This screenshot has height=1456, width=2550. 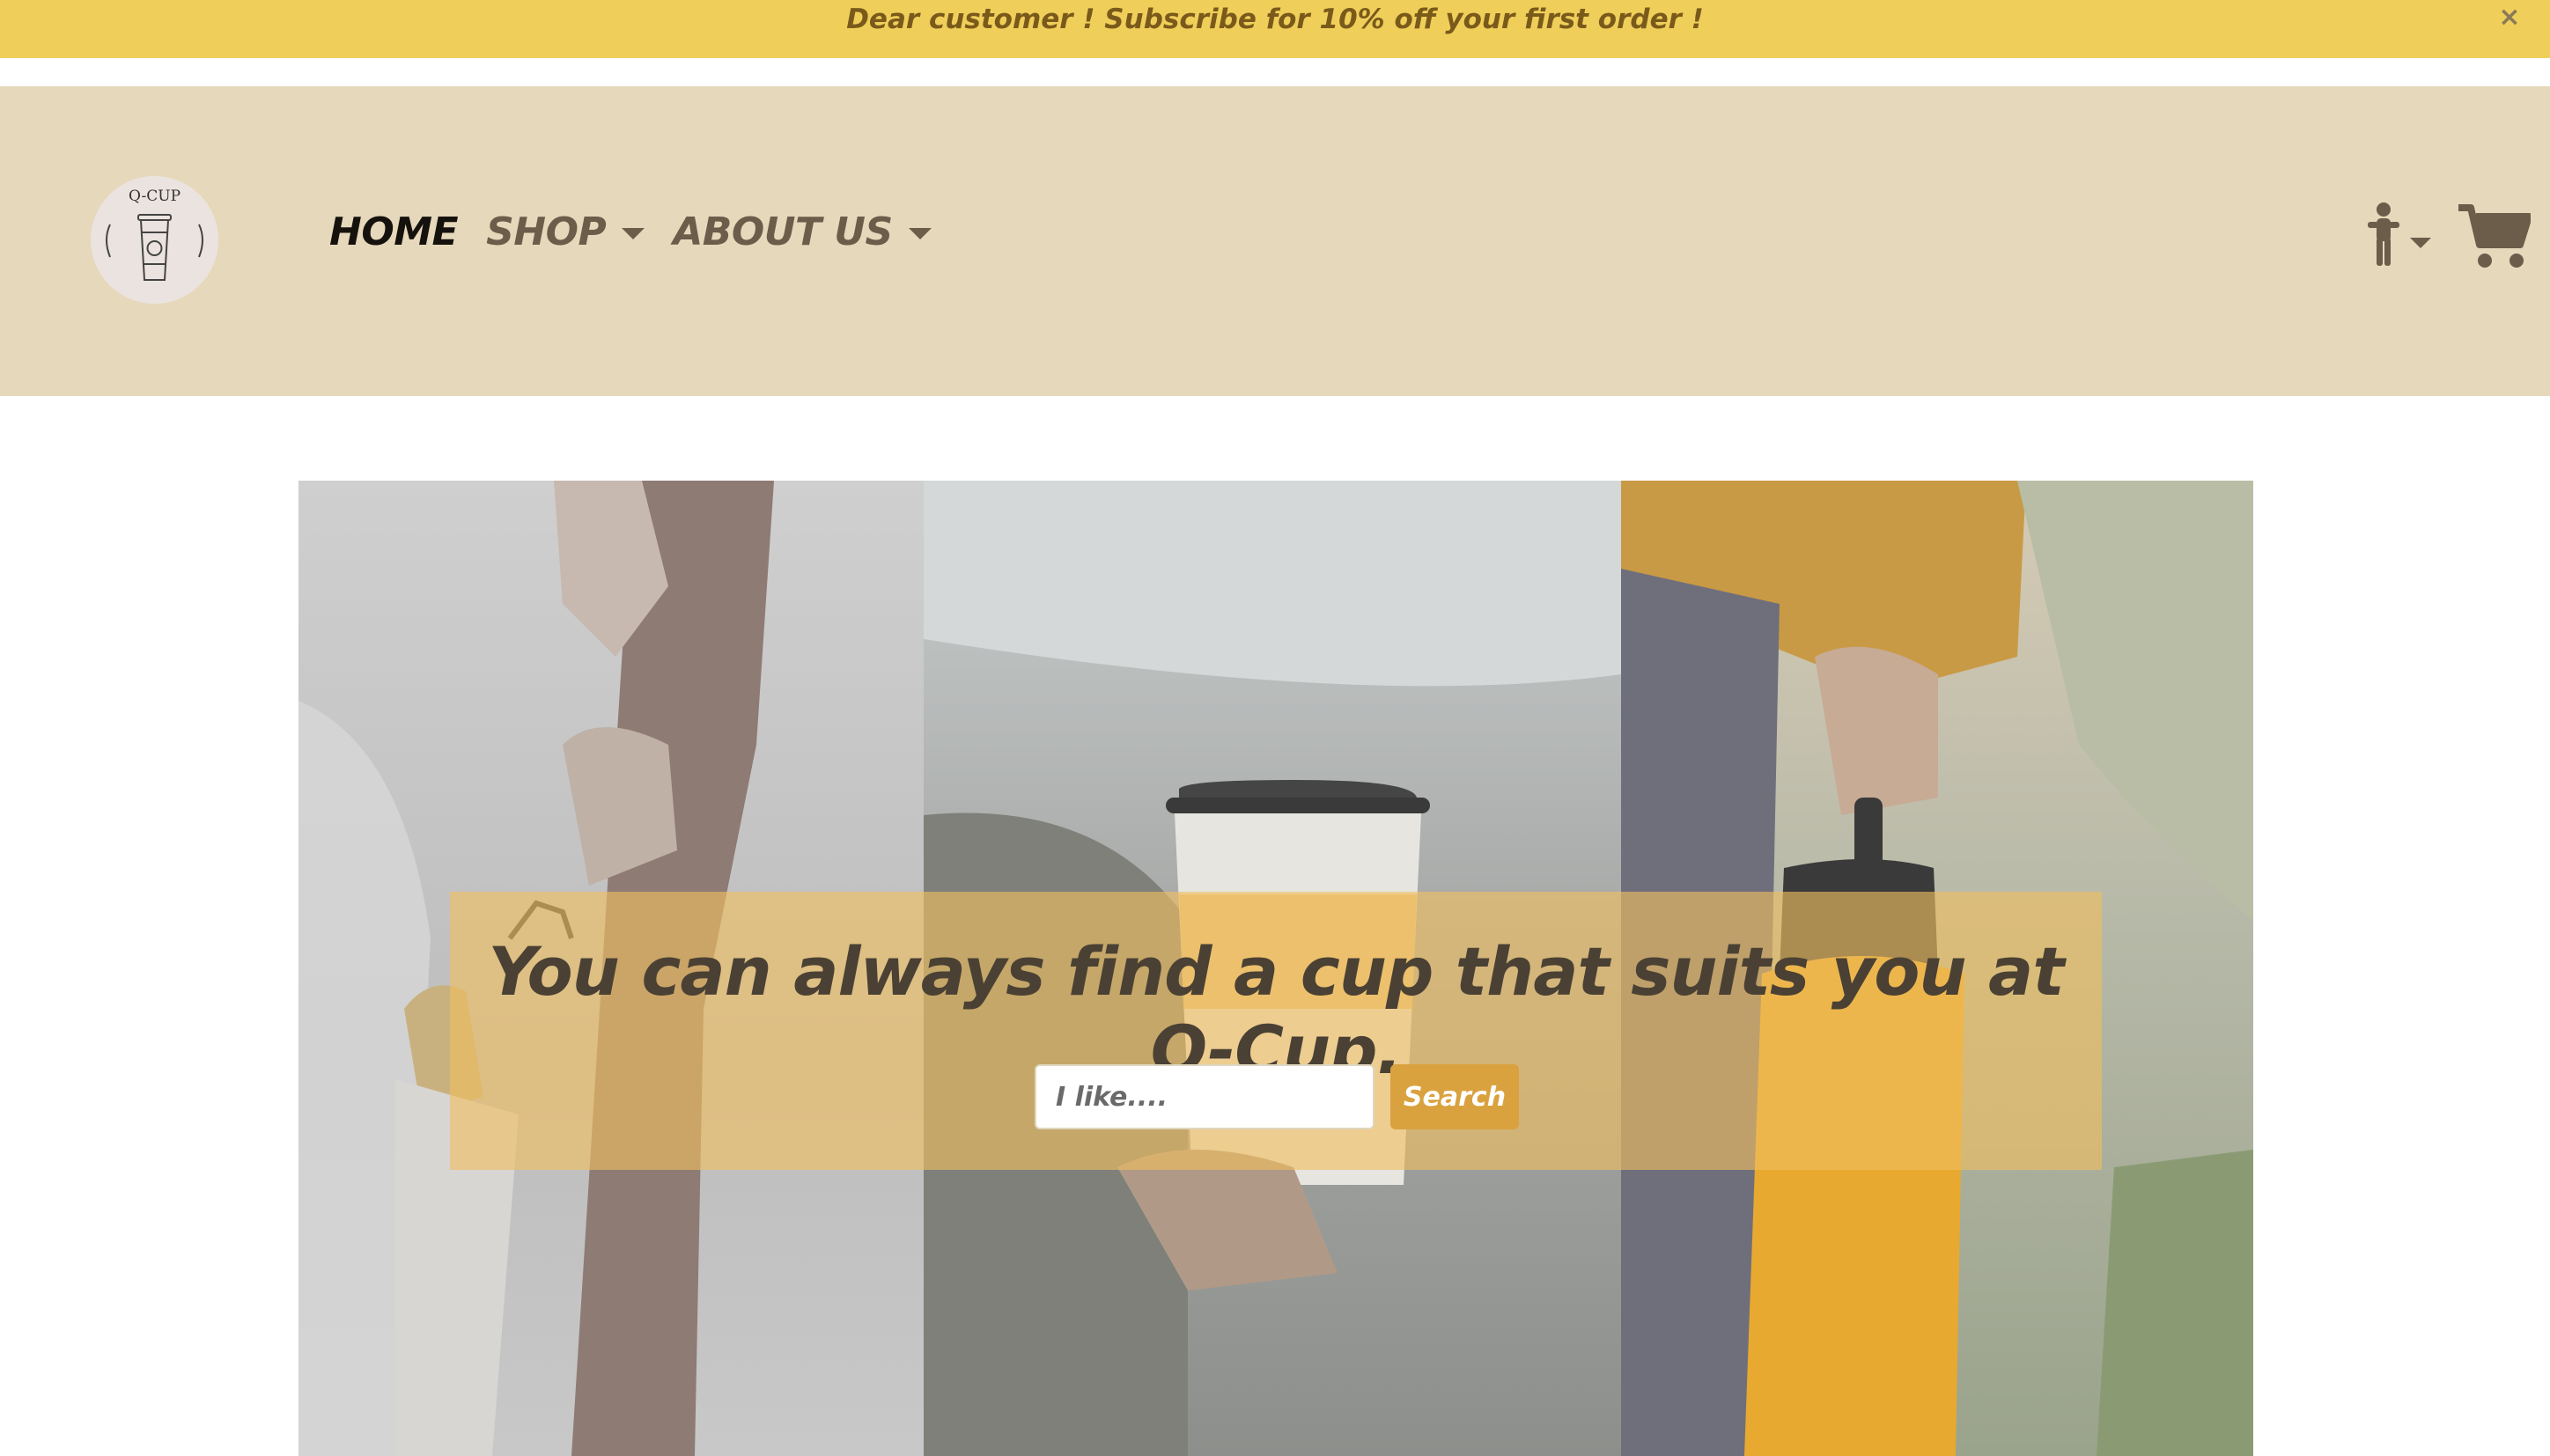 I want to click on nav-item-shop: SHOP, so click(x=565, y=232).